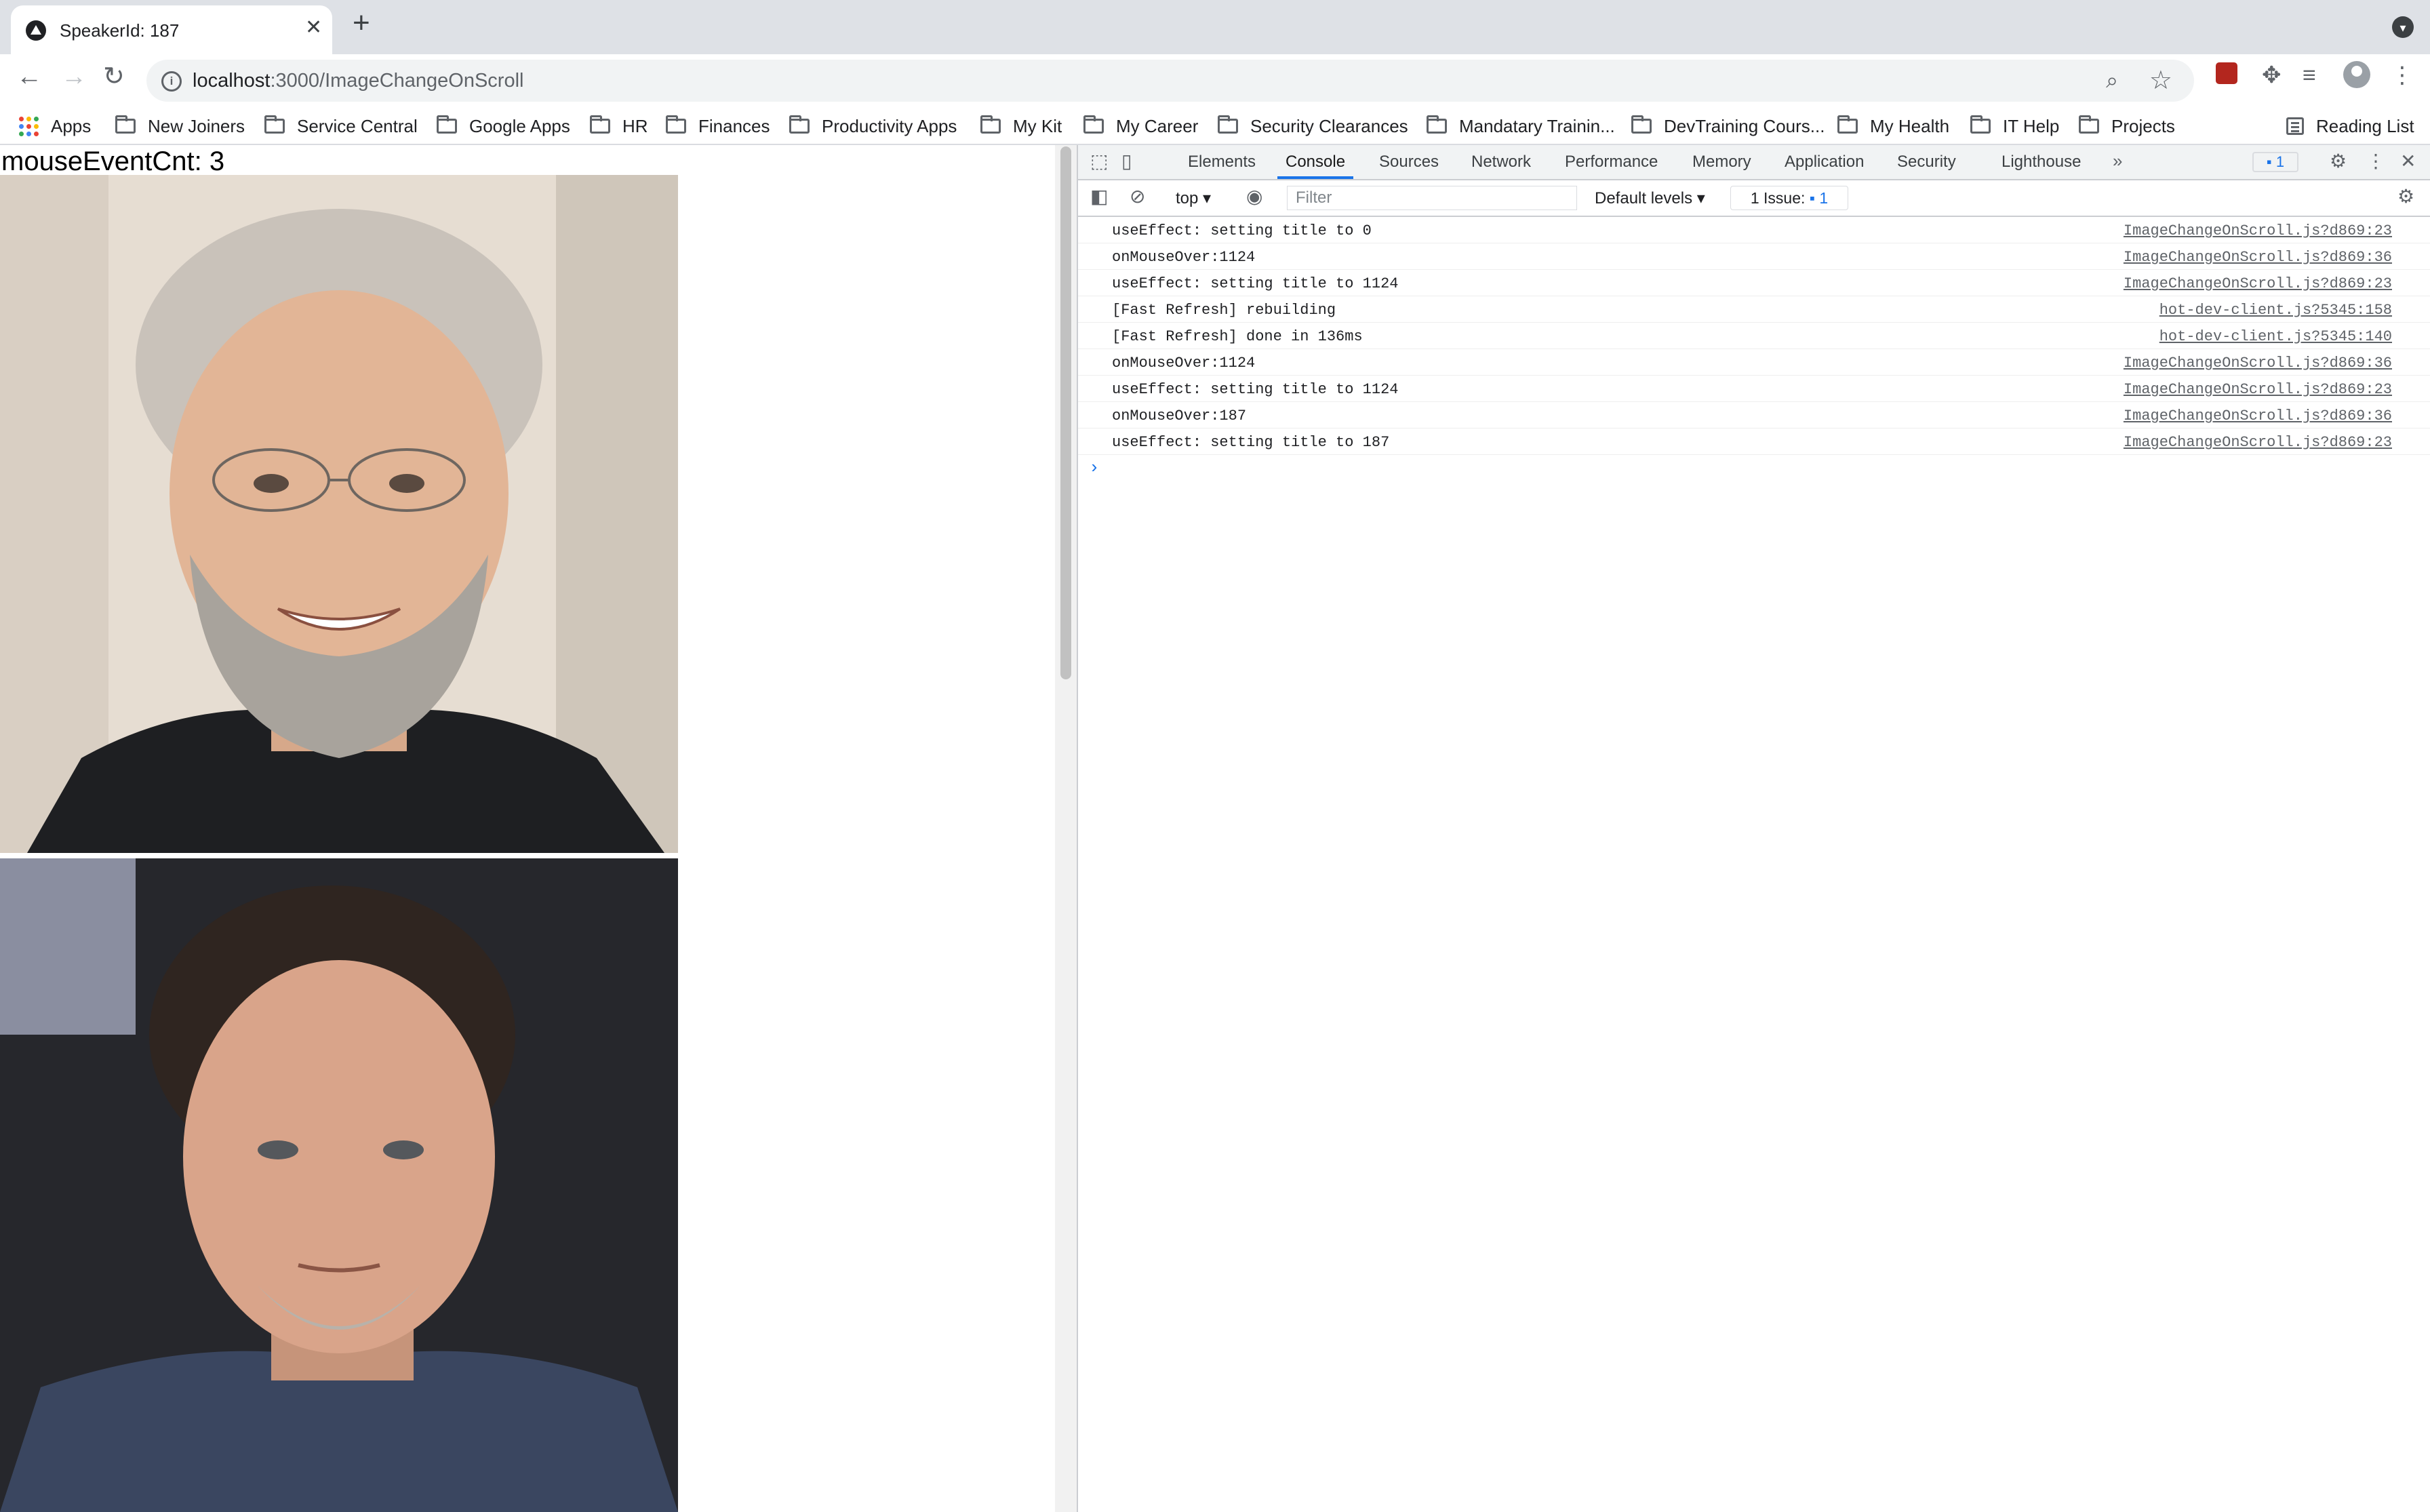  I want to click on tab-elements: Elements, so click(1222, 162).